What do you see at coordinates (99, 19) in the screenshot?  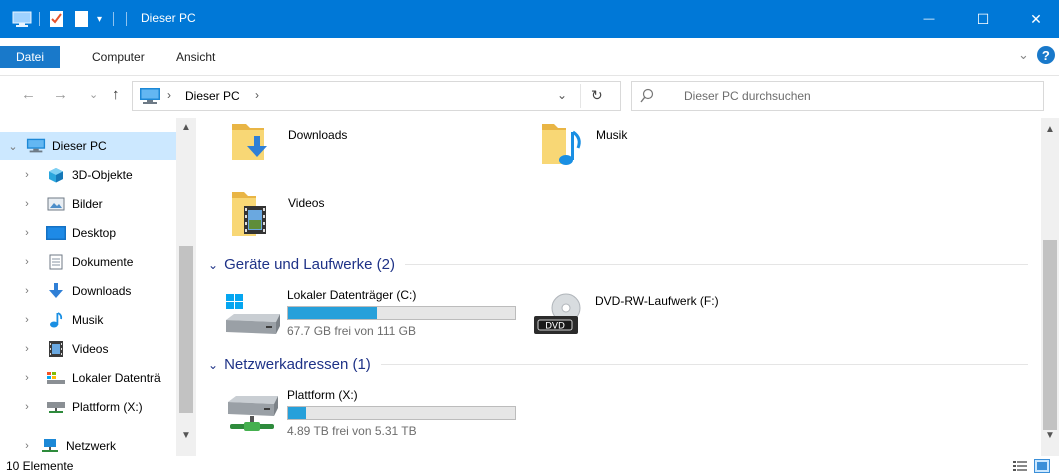 I see `customize-quick-access-icon: ▾` at bounding box center [99, 19].